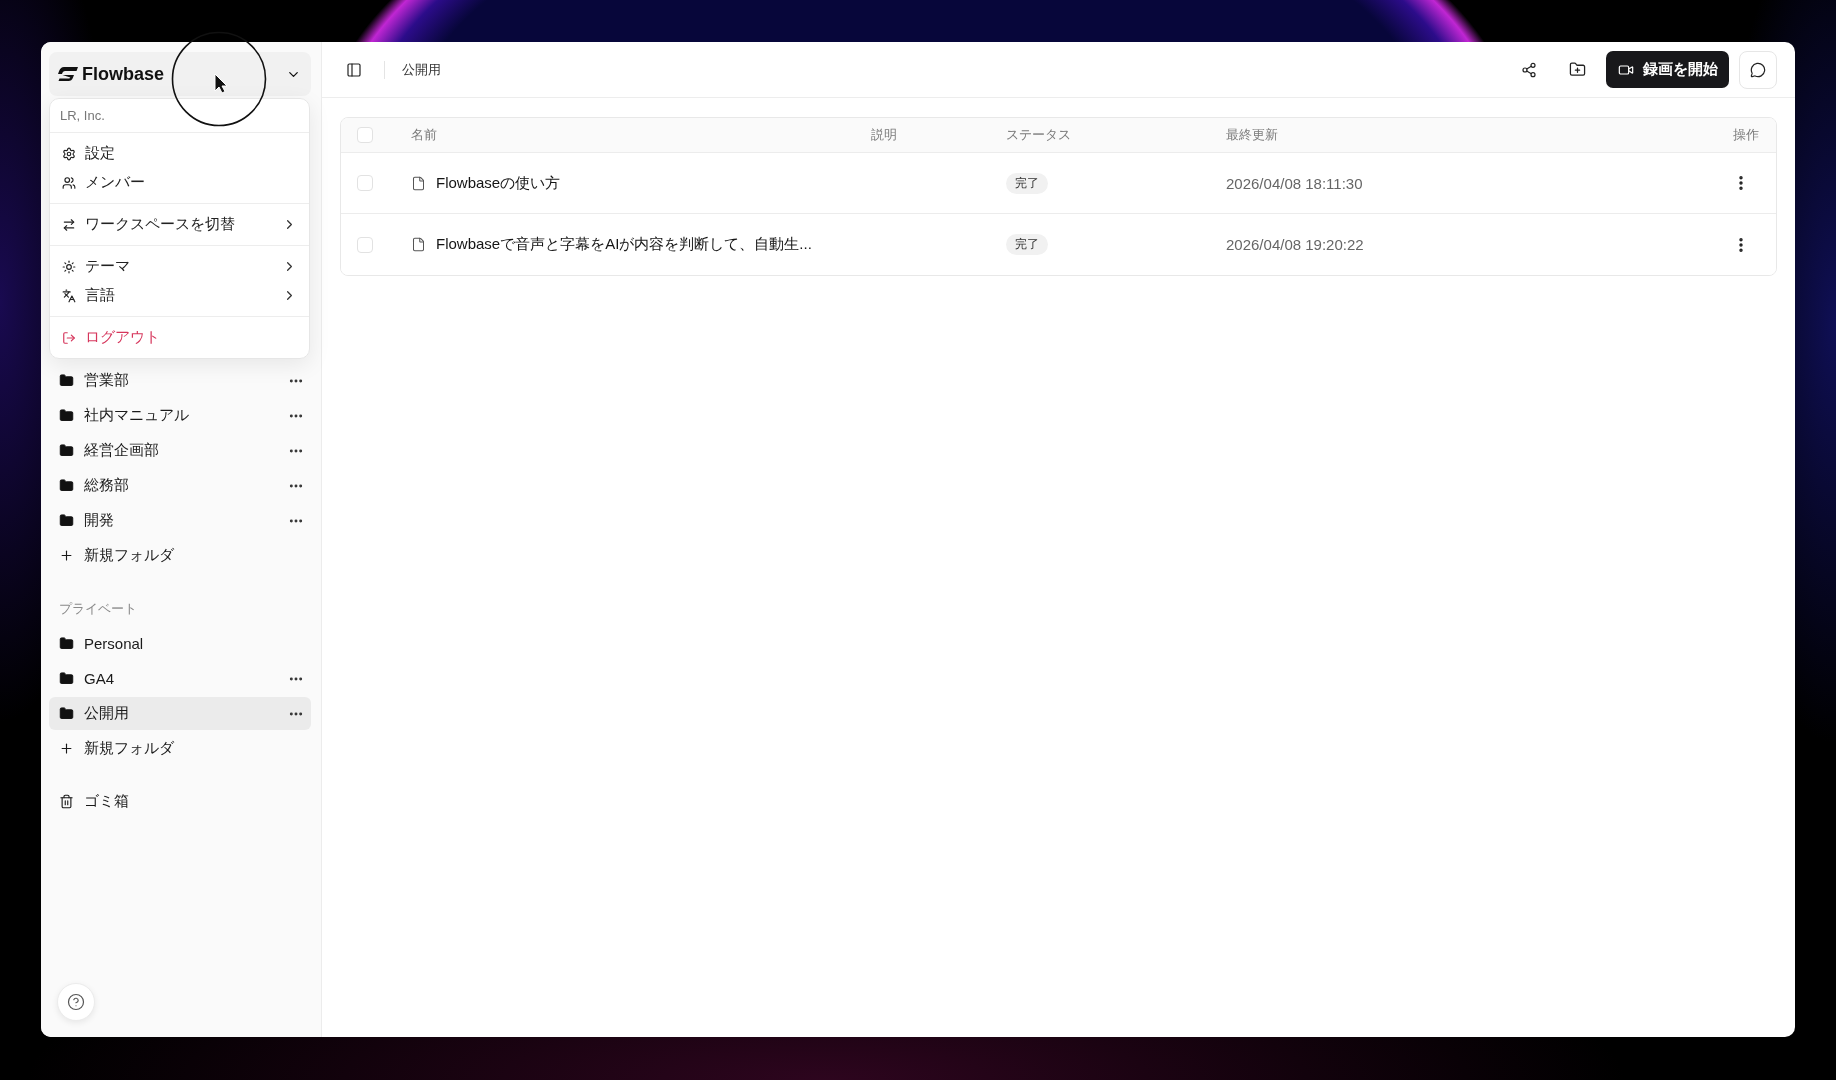  I want to click on updated-time: 2026/04/08 19:20:22, so click(1295, 244).